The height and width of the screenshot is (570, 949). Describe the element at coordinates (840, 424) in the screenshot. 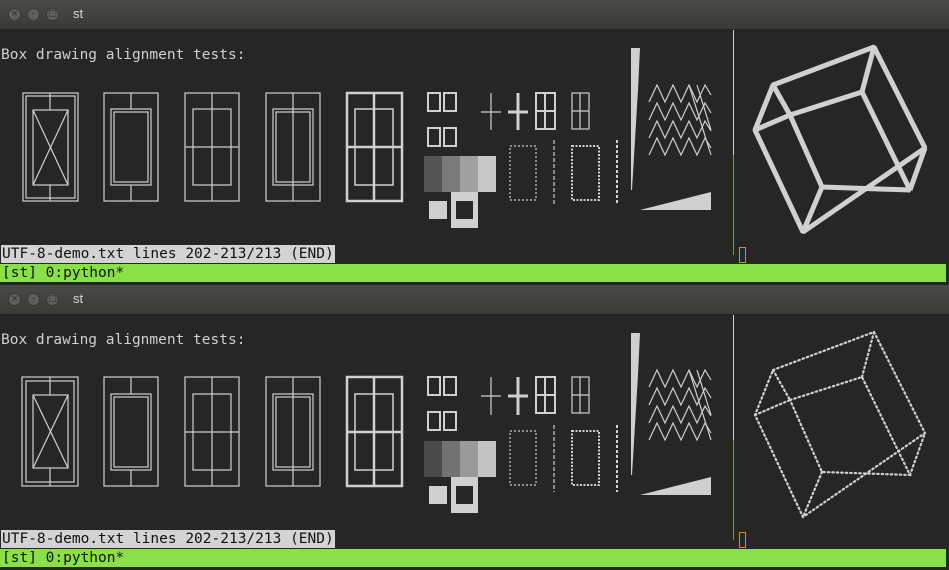

I see `cube-shape-dotted` at that location.